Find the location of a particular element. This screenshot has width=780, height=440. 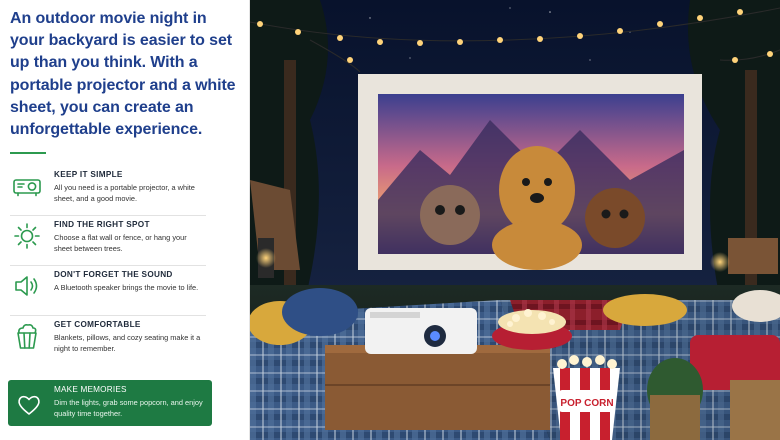

tip-title: GET COMFORTABLE is located at coordinates (97, 325).